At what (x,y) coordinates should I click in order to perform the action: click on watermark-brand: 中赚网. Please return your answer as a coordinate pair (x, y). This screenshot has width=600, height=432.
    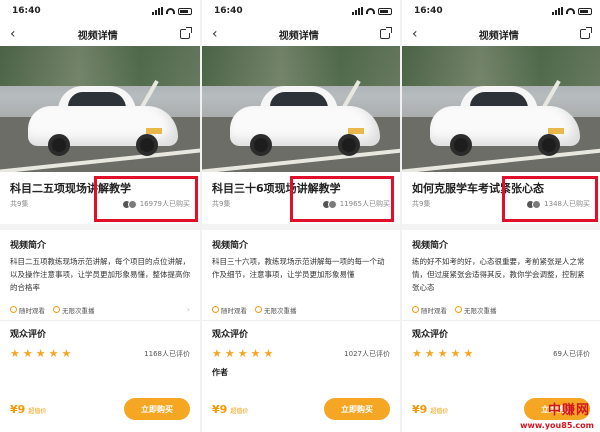
    Looking at the image, I should click on (568, 410).